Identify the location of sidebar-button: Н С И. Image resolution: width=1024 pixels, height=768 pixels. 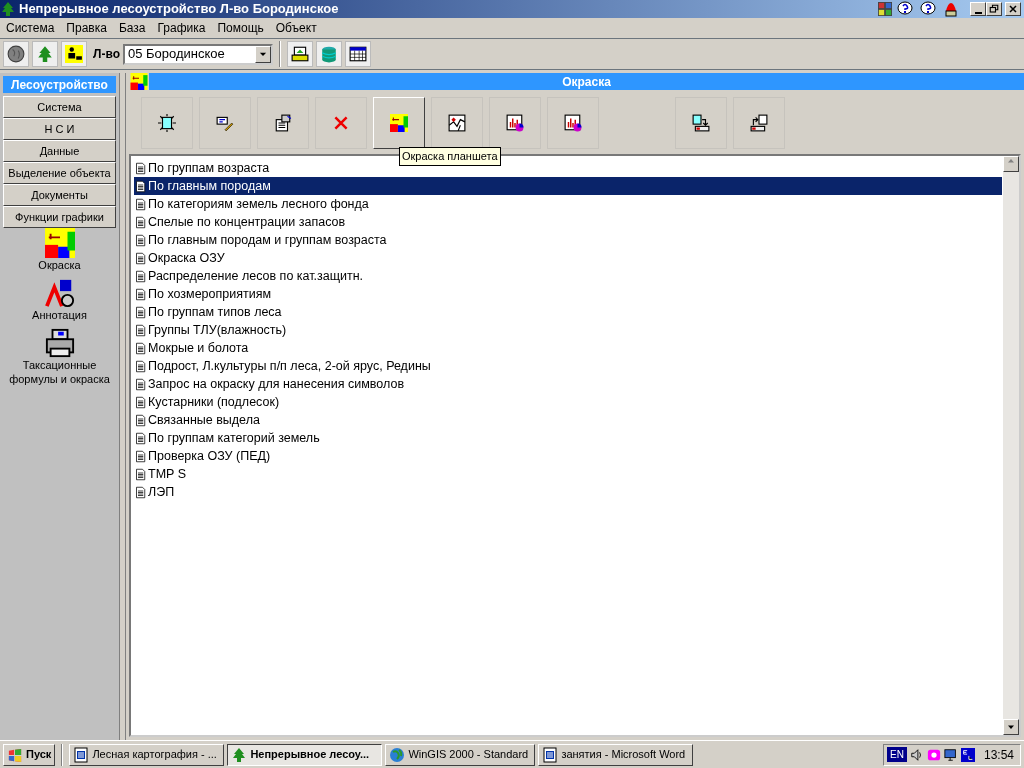
(59, 129).